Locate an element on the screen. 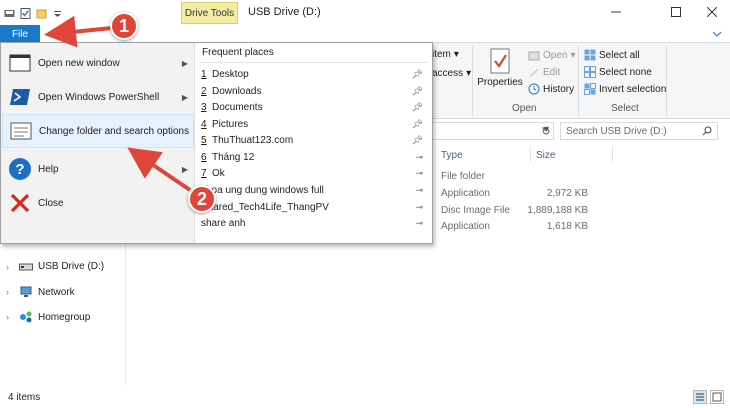  usb-drive-icon is located at coordinates (26, 266).